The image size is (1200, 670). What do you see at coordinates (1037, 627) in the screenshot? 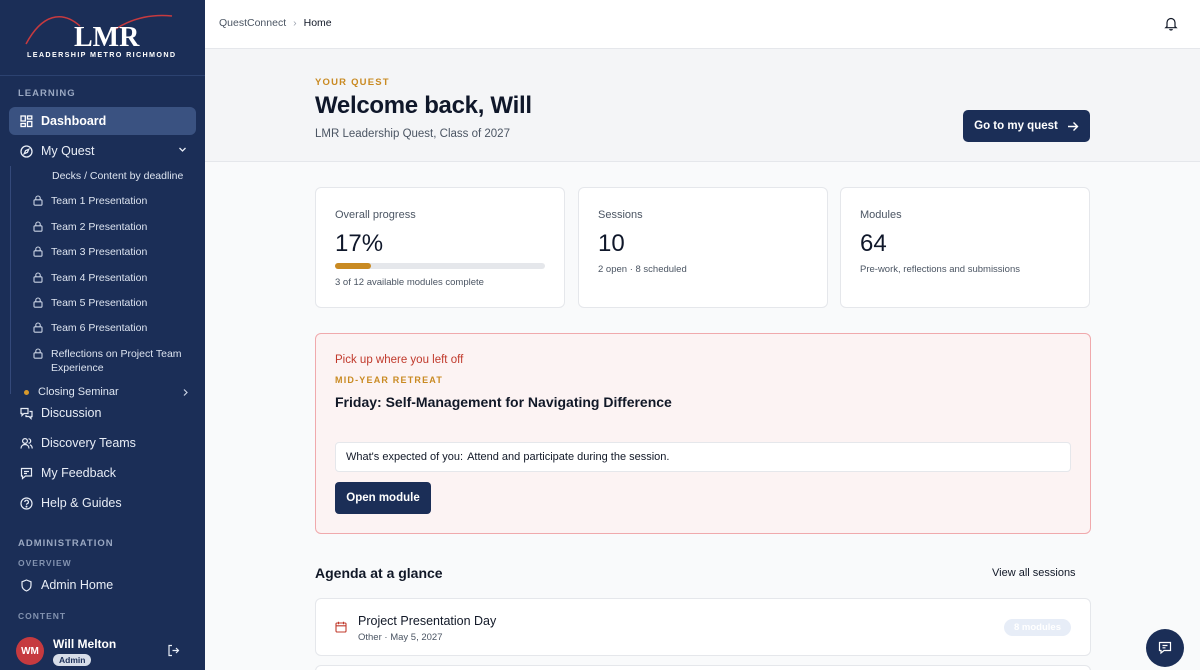
I see `modules-count-badge: 8 modules` at bounding box center [1037, 627].